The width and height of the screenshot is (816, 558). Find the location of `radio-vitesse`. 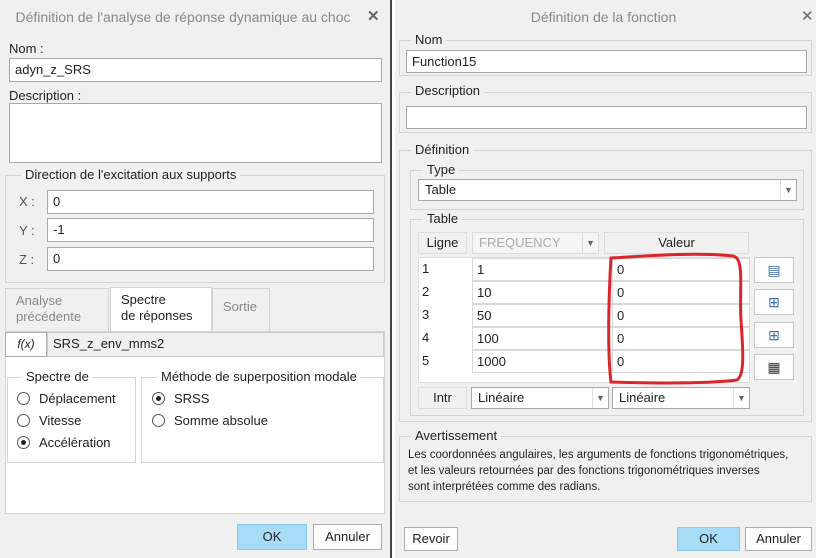

radio-vitesse is located at coordinates (23, 420).